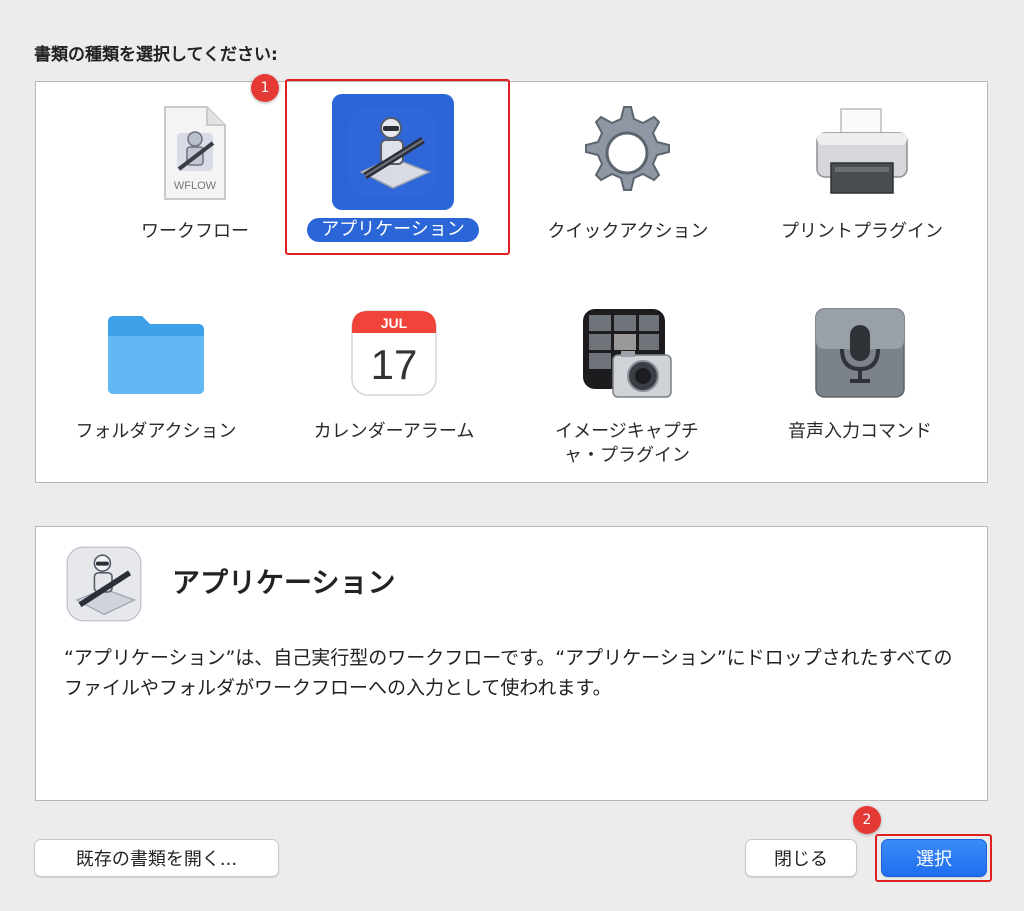 Image resolution: width=1024 pixels, height=911 pixels. What do you see at coordinates (801, 858) in the screenshot?
I see `close-button: 閉じる` at bounding box center [801, 858].